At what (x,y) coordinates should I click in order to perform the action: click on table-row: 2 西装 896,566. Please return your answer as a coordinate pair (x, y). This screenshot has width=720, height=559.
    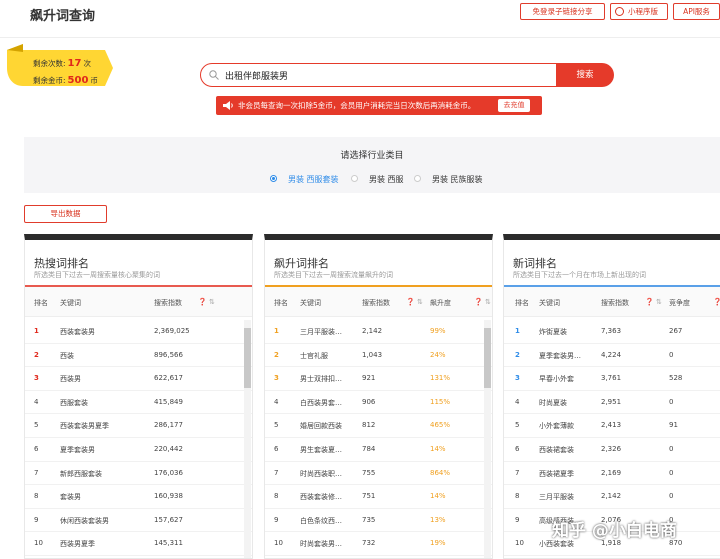
    Looking at the image, I should click on (138, 356).